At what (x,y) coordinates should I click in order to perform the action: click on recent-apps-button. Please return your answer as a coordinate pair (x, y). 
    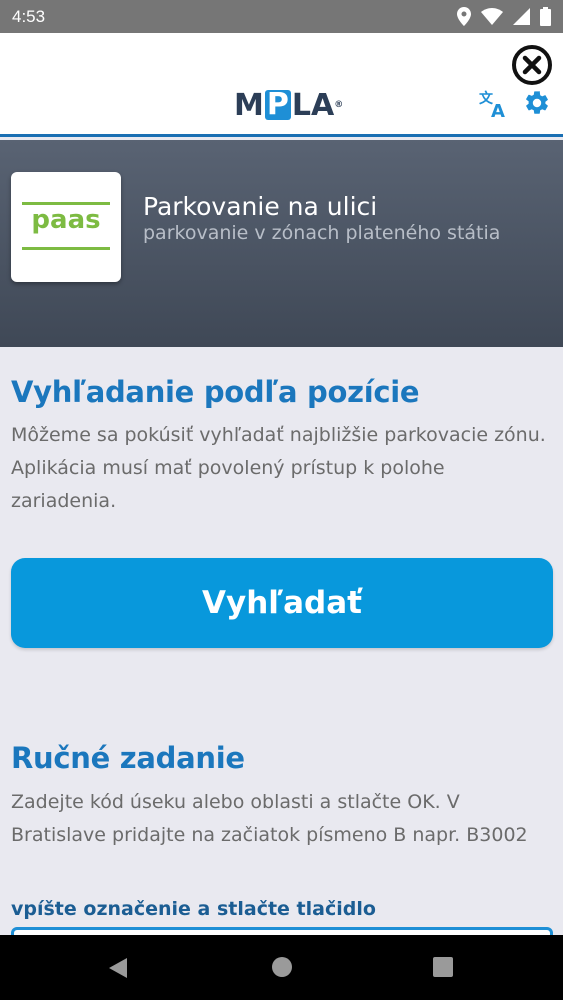
    Looking at the image, I should click on (443, 969).